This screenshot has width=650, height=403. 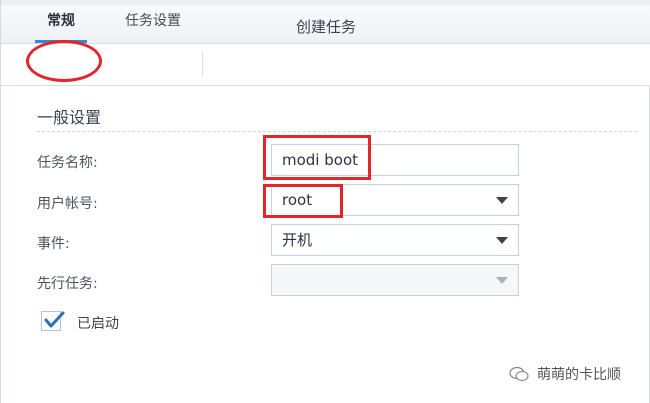 I want to click on event-label: 事件:, so click(x=53, y=244).